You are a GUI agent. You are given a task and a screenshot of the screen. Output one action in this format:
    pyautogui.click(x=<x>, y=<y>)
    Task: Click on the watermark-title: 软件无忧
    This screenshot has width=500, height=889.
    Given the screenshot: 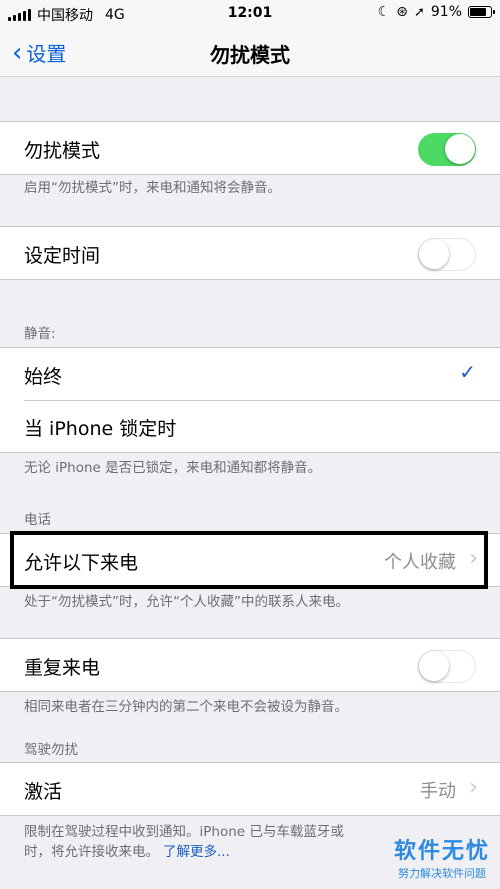 What is the action you would take?
    pyautogui.click(x=441, y=851)
    